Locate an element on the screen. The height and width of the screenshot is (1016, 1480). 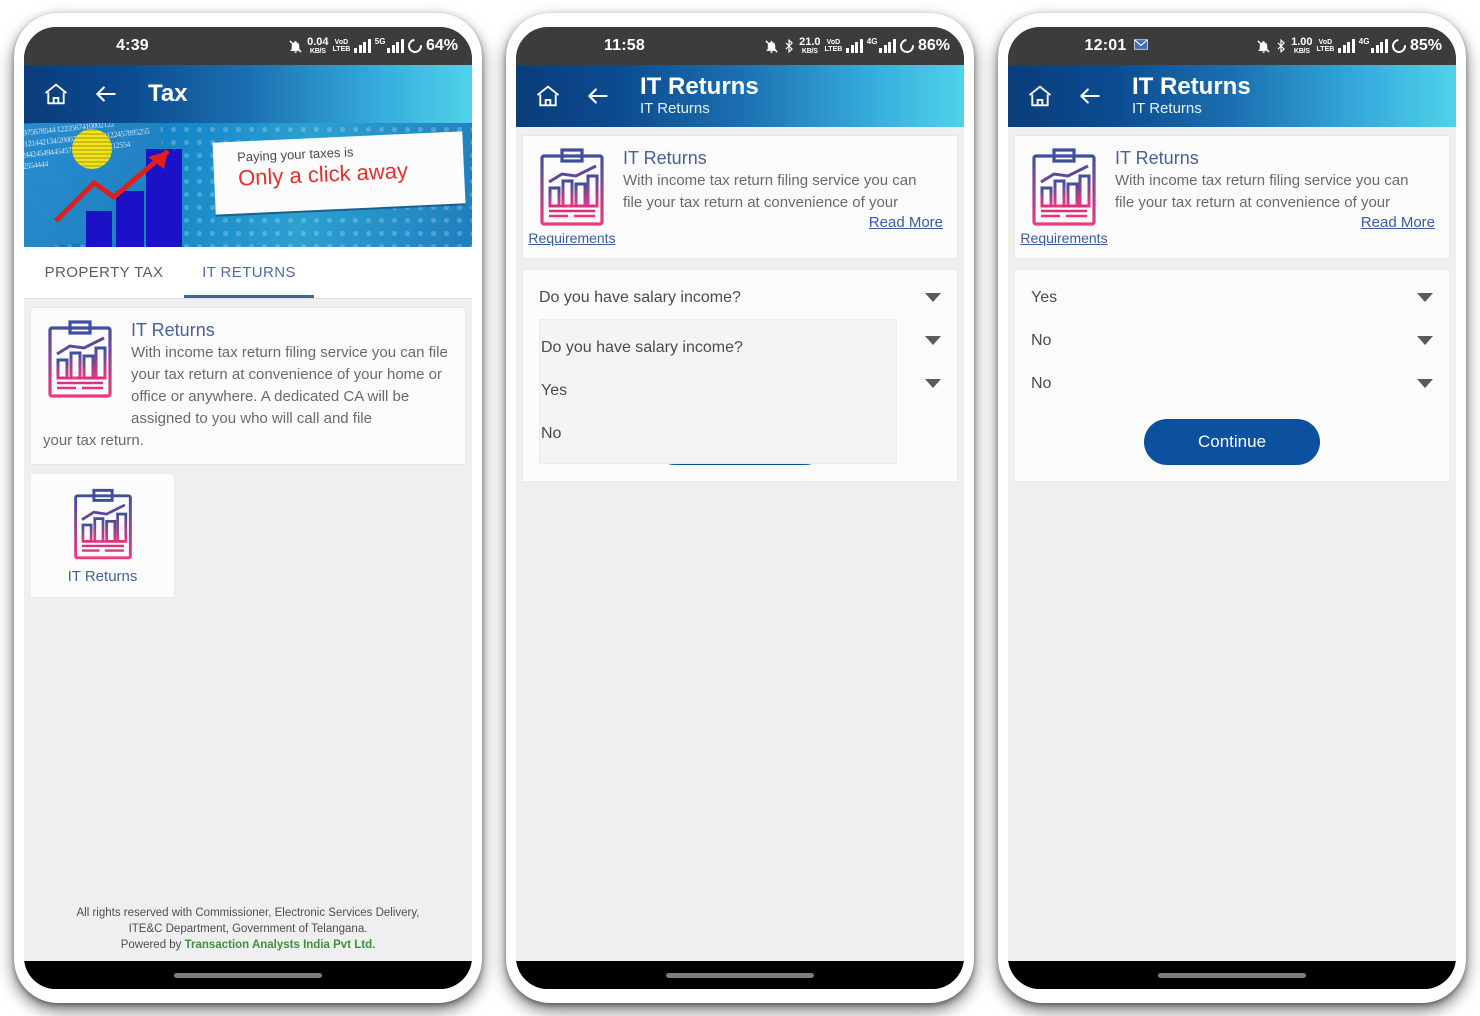
battery-percent: 86% is located at coordinates (933, 45).